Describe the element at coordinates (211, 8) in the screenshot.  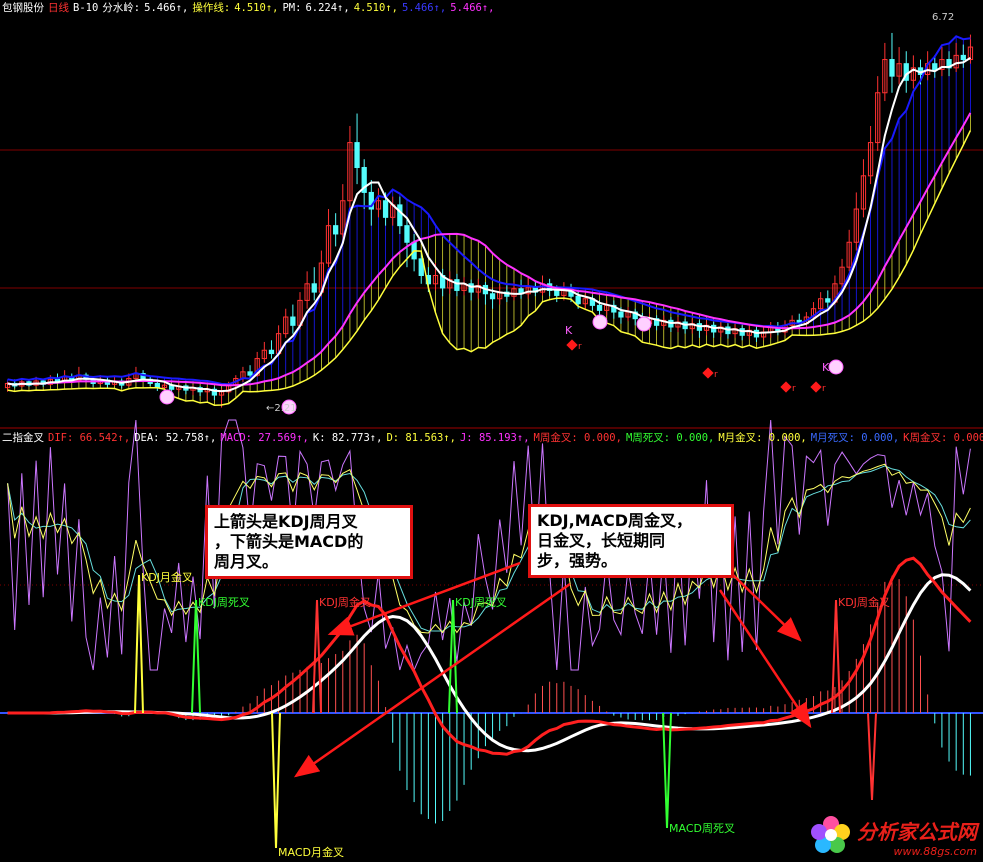
I see `caozuoxian-label: 操作线:` at that location.